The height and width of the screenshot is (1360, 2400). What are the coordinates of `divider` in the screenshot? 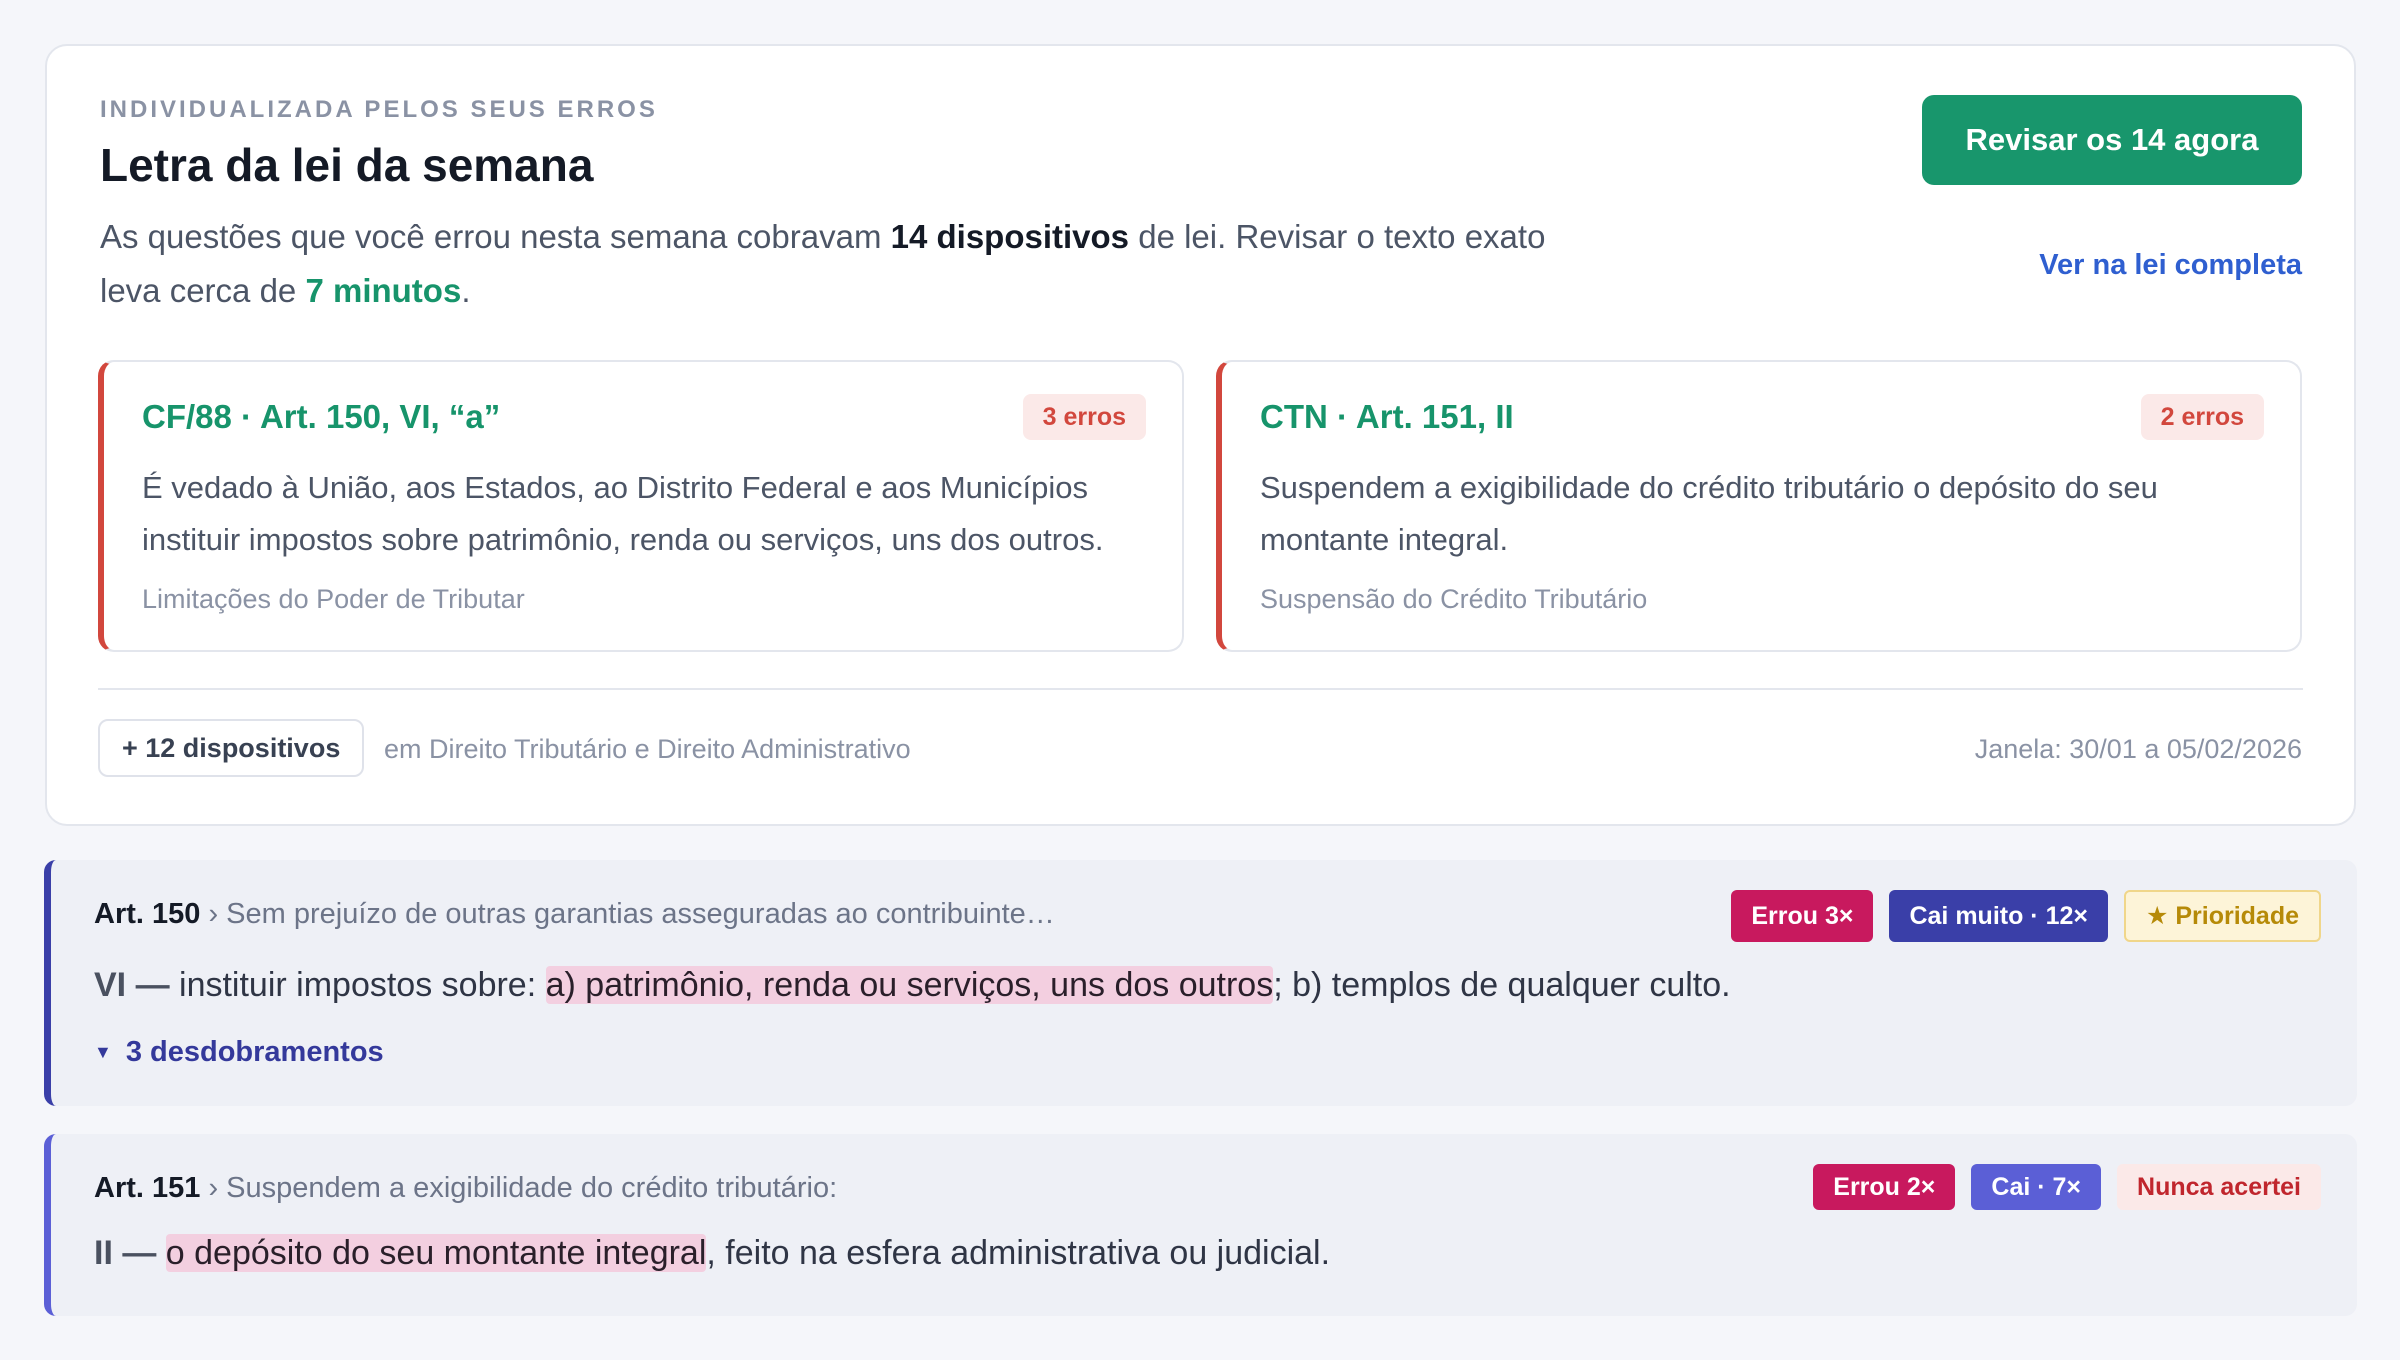 It's located at (1200, 689).